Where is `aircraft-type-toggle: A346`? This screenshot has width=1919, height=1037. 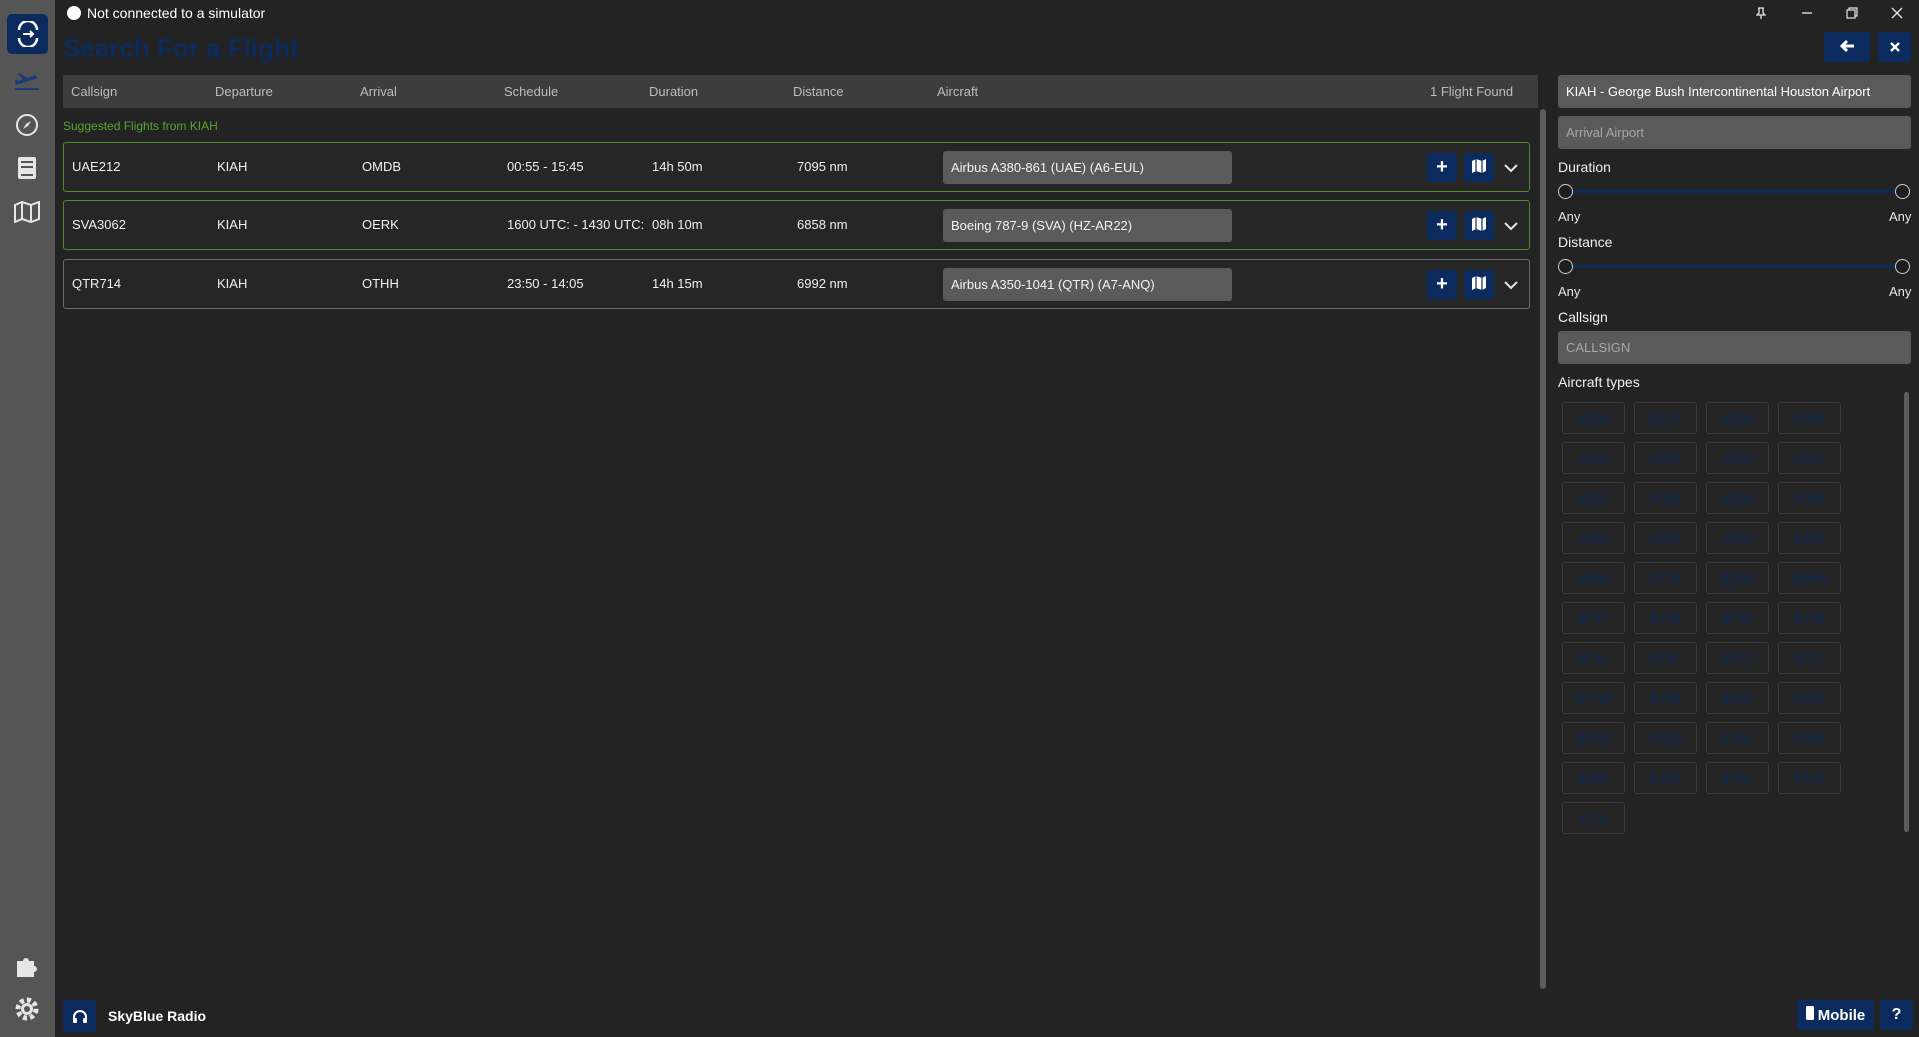
aircraft-type-toggle: A346 is located at coordinates (1665, 538).